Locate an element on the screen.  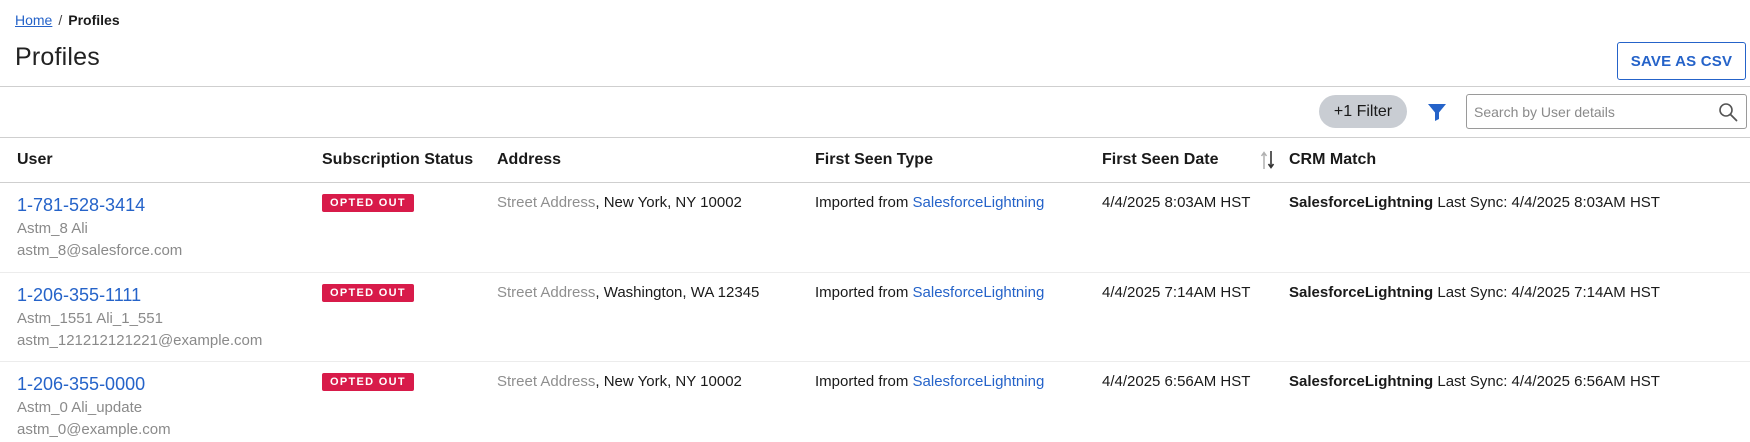
address-cell: Street Address, Washington, WA 12345 is located at coordinates (628, 292).